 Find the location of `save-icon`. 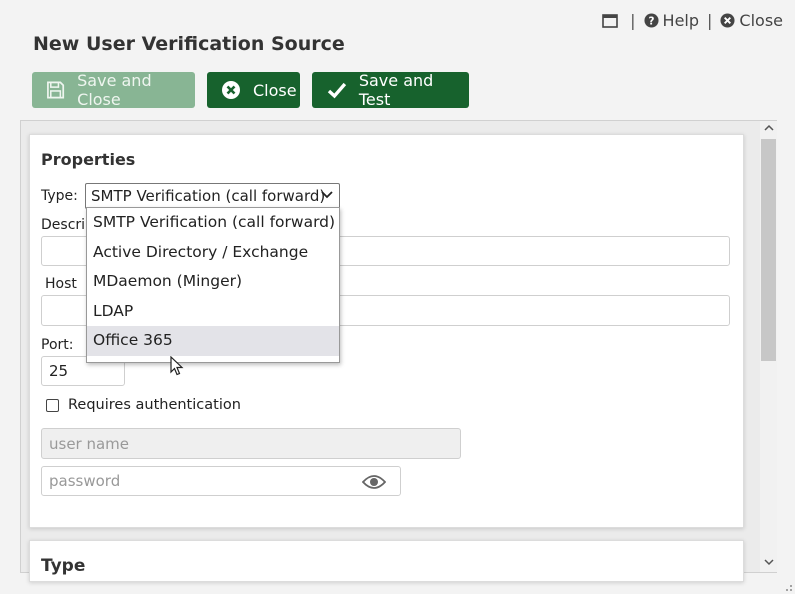

save-icon is located at coordinates (56, 90).